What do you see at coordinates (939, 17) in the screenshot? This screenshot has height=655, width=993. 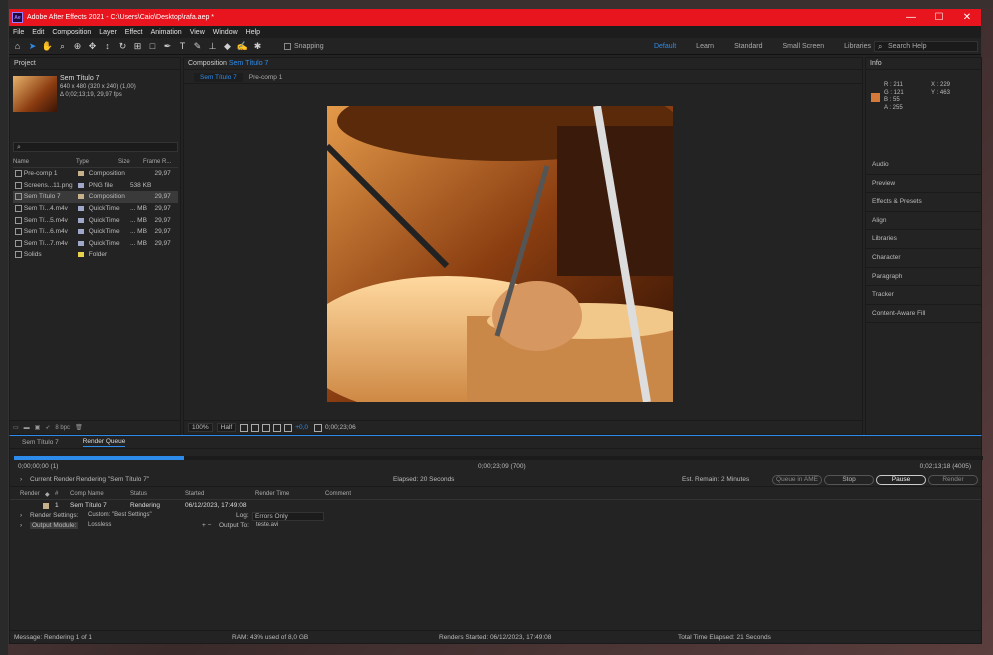 I see `maximize-button: ☐` at bounding box center [939, 17].